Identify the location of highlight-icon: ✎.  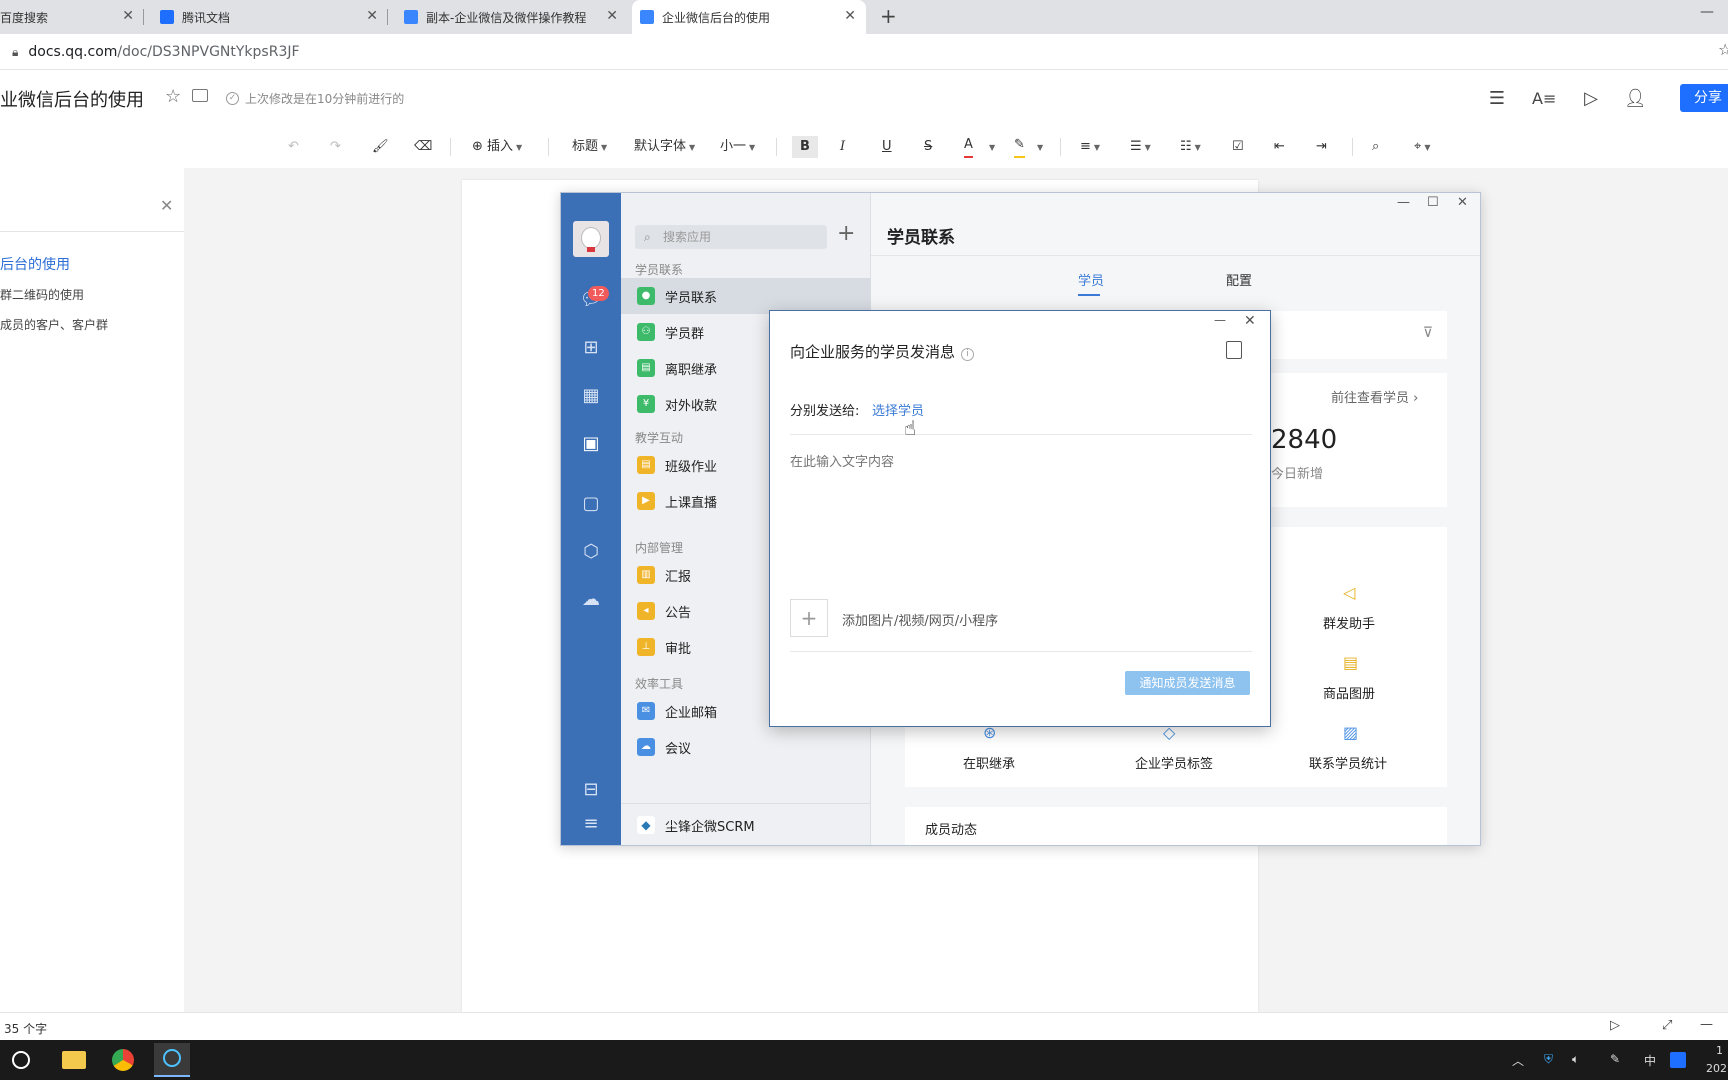
(1019, 147).